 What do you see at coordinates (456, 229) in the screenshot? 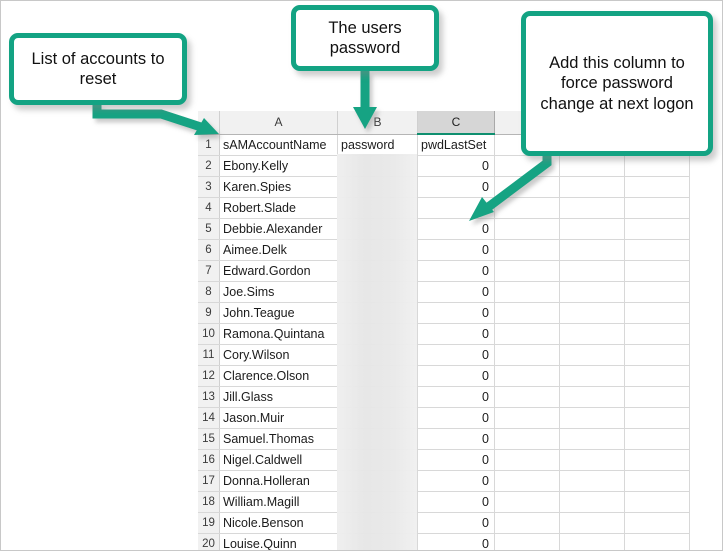
I see `cell-C5: 0` at bounding box center [456, 229].